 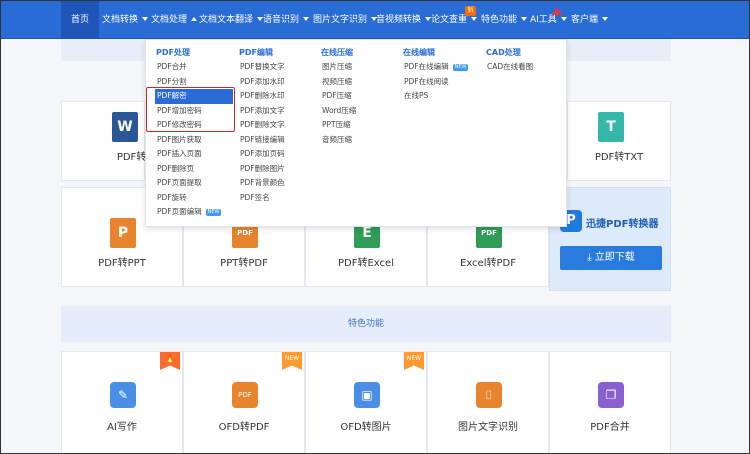 I want to click on card-label: PDF转Excel, so click(x=366, y=263).